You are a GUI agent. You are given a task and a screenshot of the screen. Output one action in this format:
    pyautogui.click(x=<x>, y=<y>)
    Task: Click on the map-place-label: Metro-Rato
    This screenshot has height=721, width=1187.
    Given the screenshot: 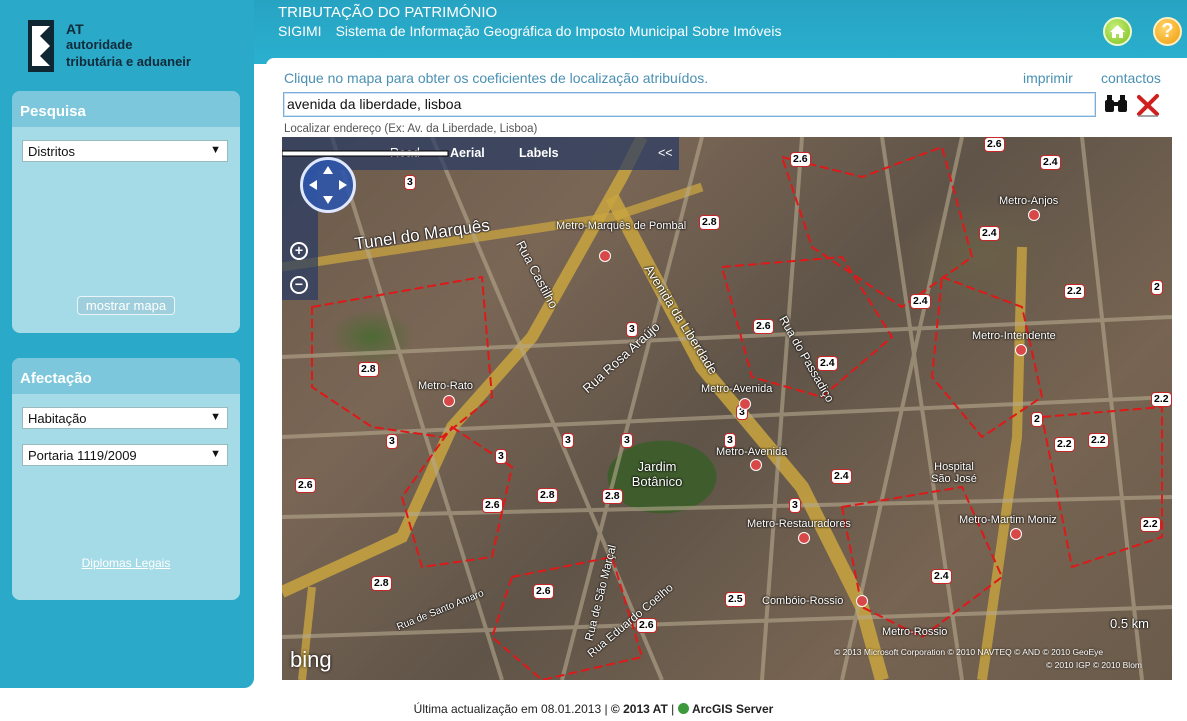 What is the action you would take?
    pyautogui.click(x=446, y=386)
    